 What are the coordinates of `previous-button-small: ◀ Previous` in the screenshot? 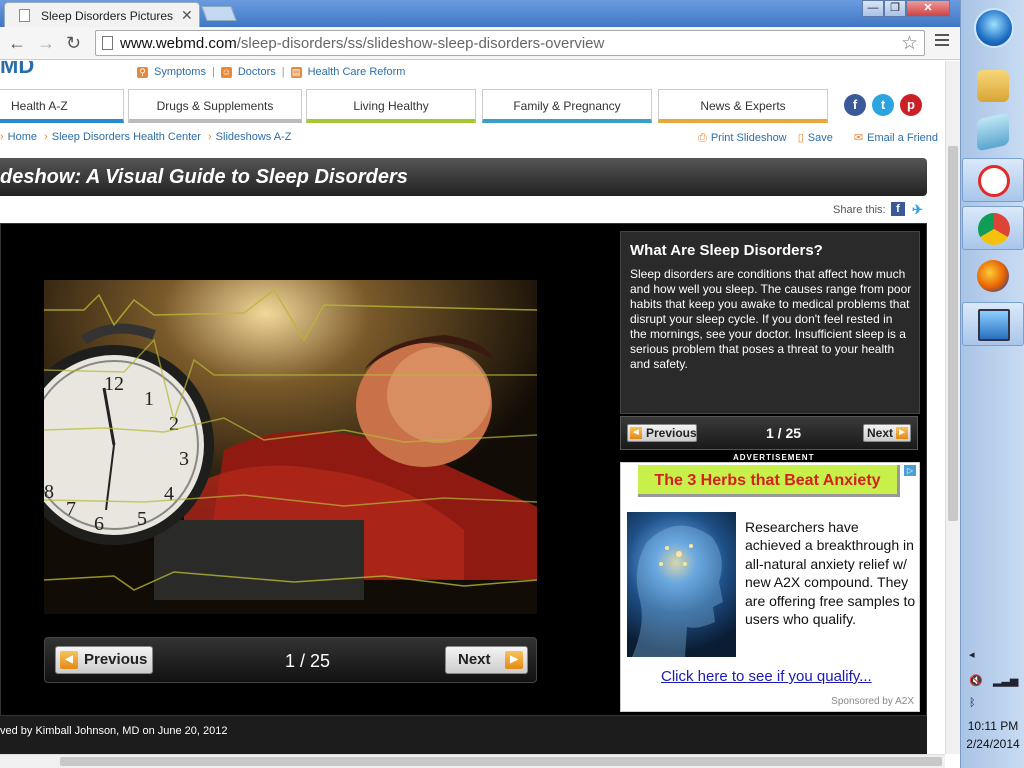 It's located at (662, 433).